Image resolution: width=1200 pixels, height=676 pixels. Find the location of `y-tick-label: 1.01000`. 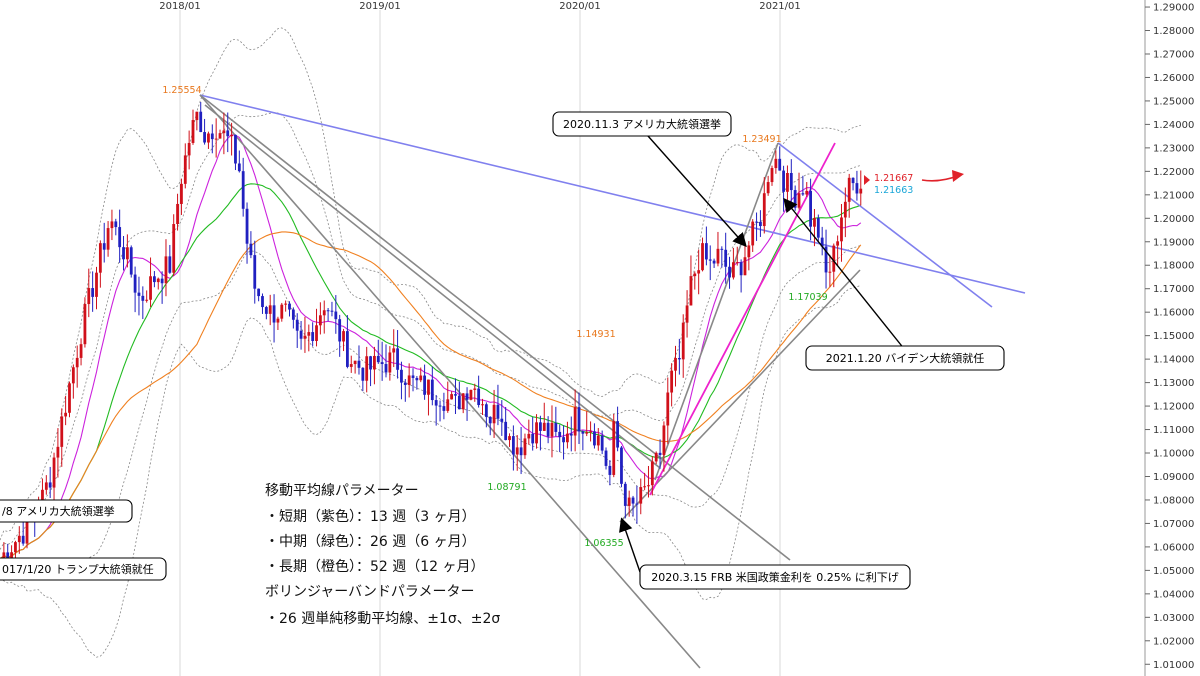

y-tick-label: 1.01000 is located at coordinates (1173, 665).